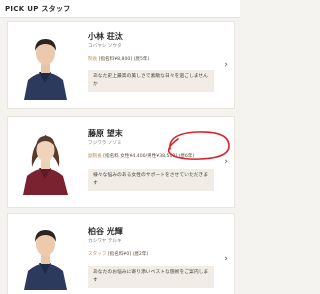 The width and height of the screenshot is (320, 294). Describe the element at coordinates (105, 133) in the screenshot. I see `staff-name: 藤原 望末` at that location.